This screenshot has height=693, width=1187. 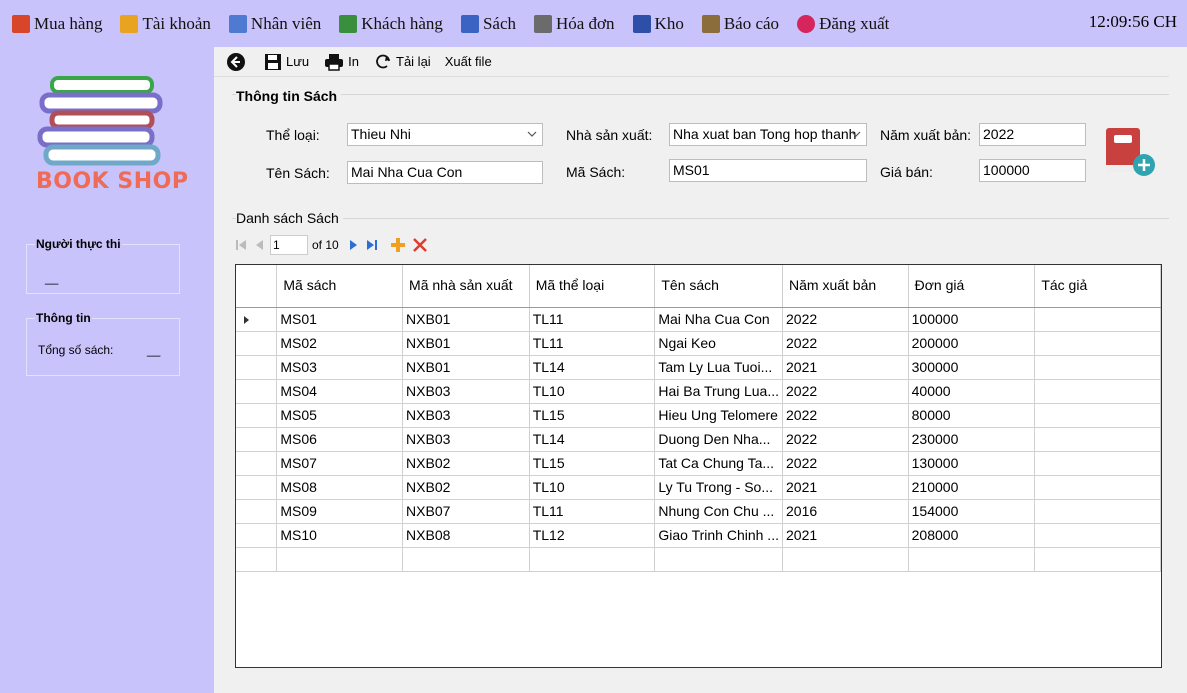 I want to click on table-row: MS01 NXB01 TL11 Mai Nha Cua Con 2022 100000, so click(x=698, y=319).